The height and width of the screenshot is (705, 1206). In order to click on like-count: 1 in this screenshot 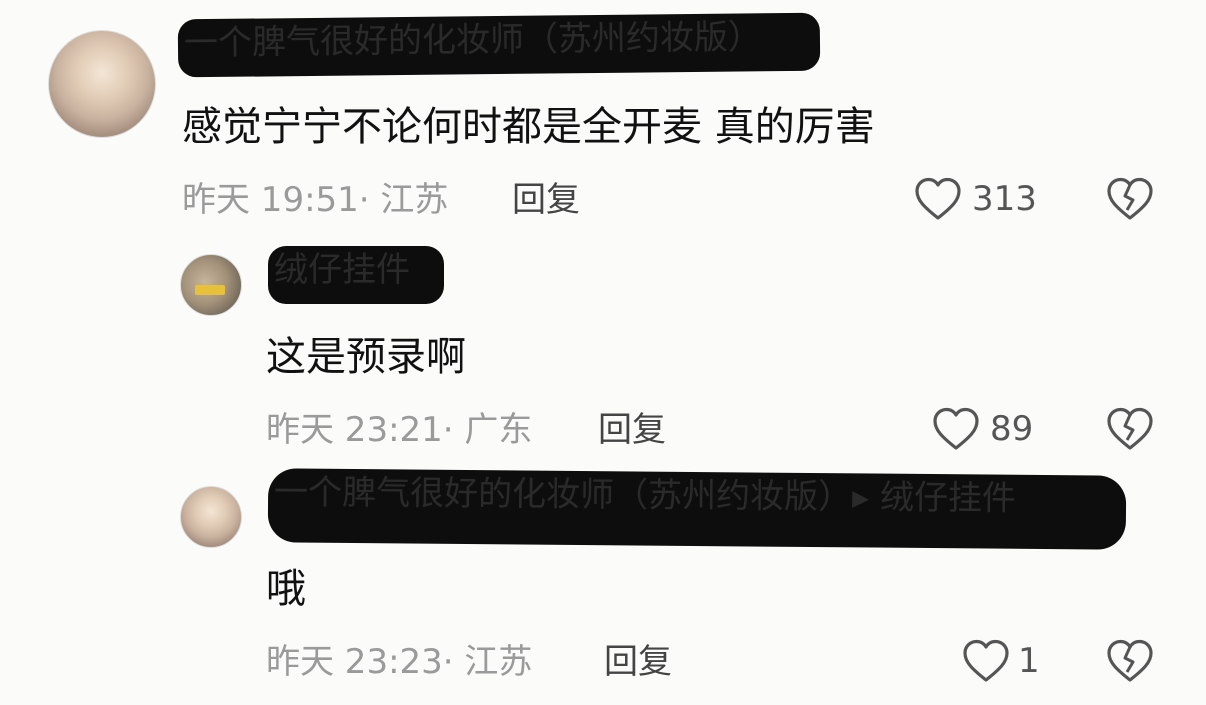, I will do `click(1029, 661)`.